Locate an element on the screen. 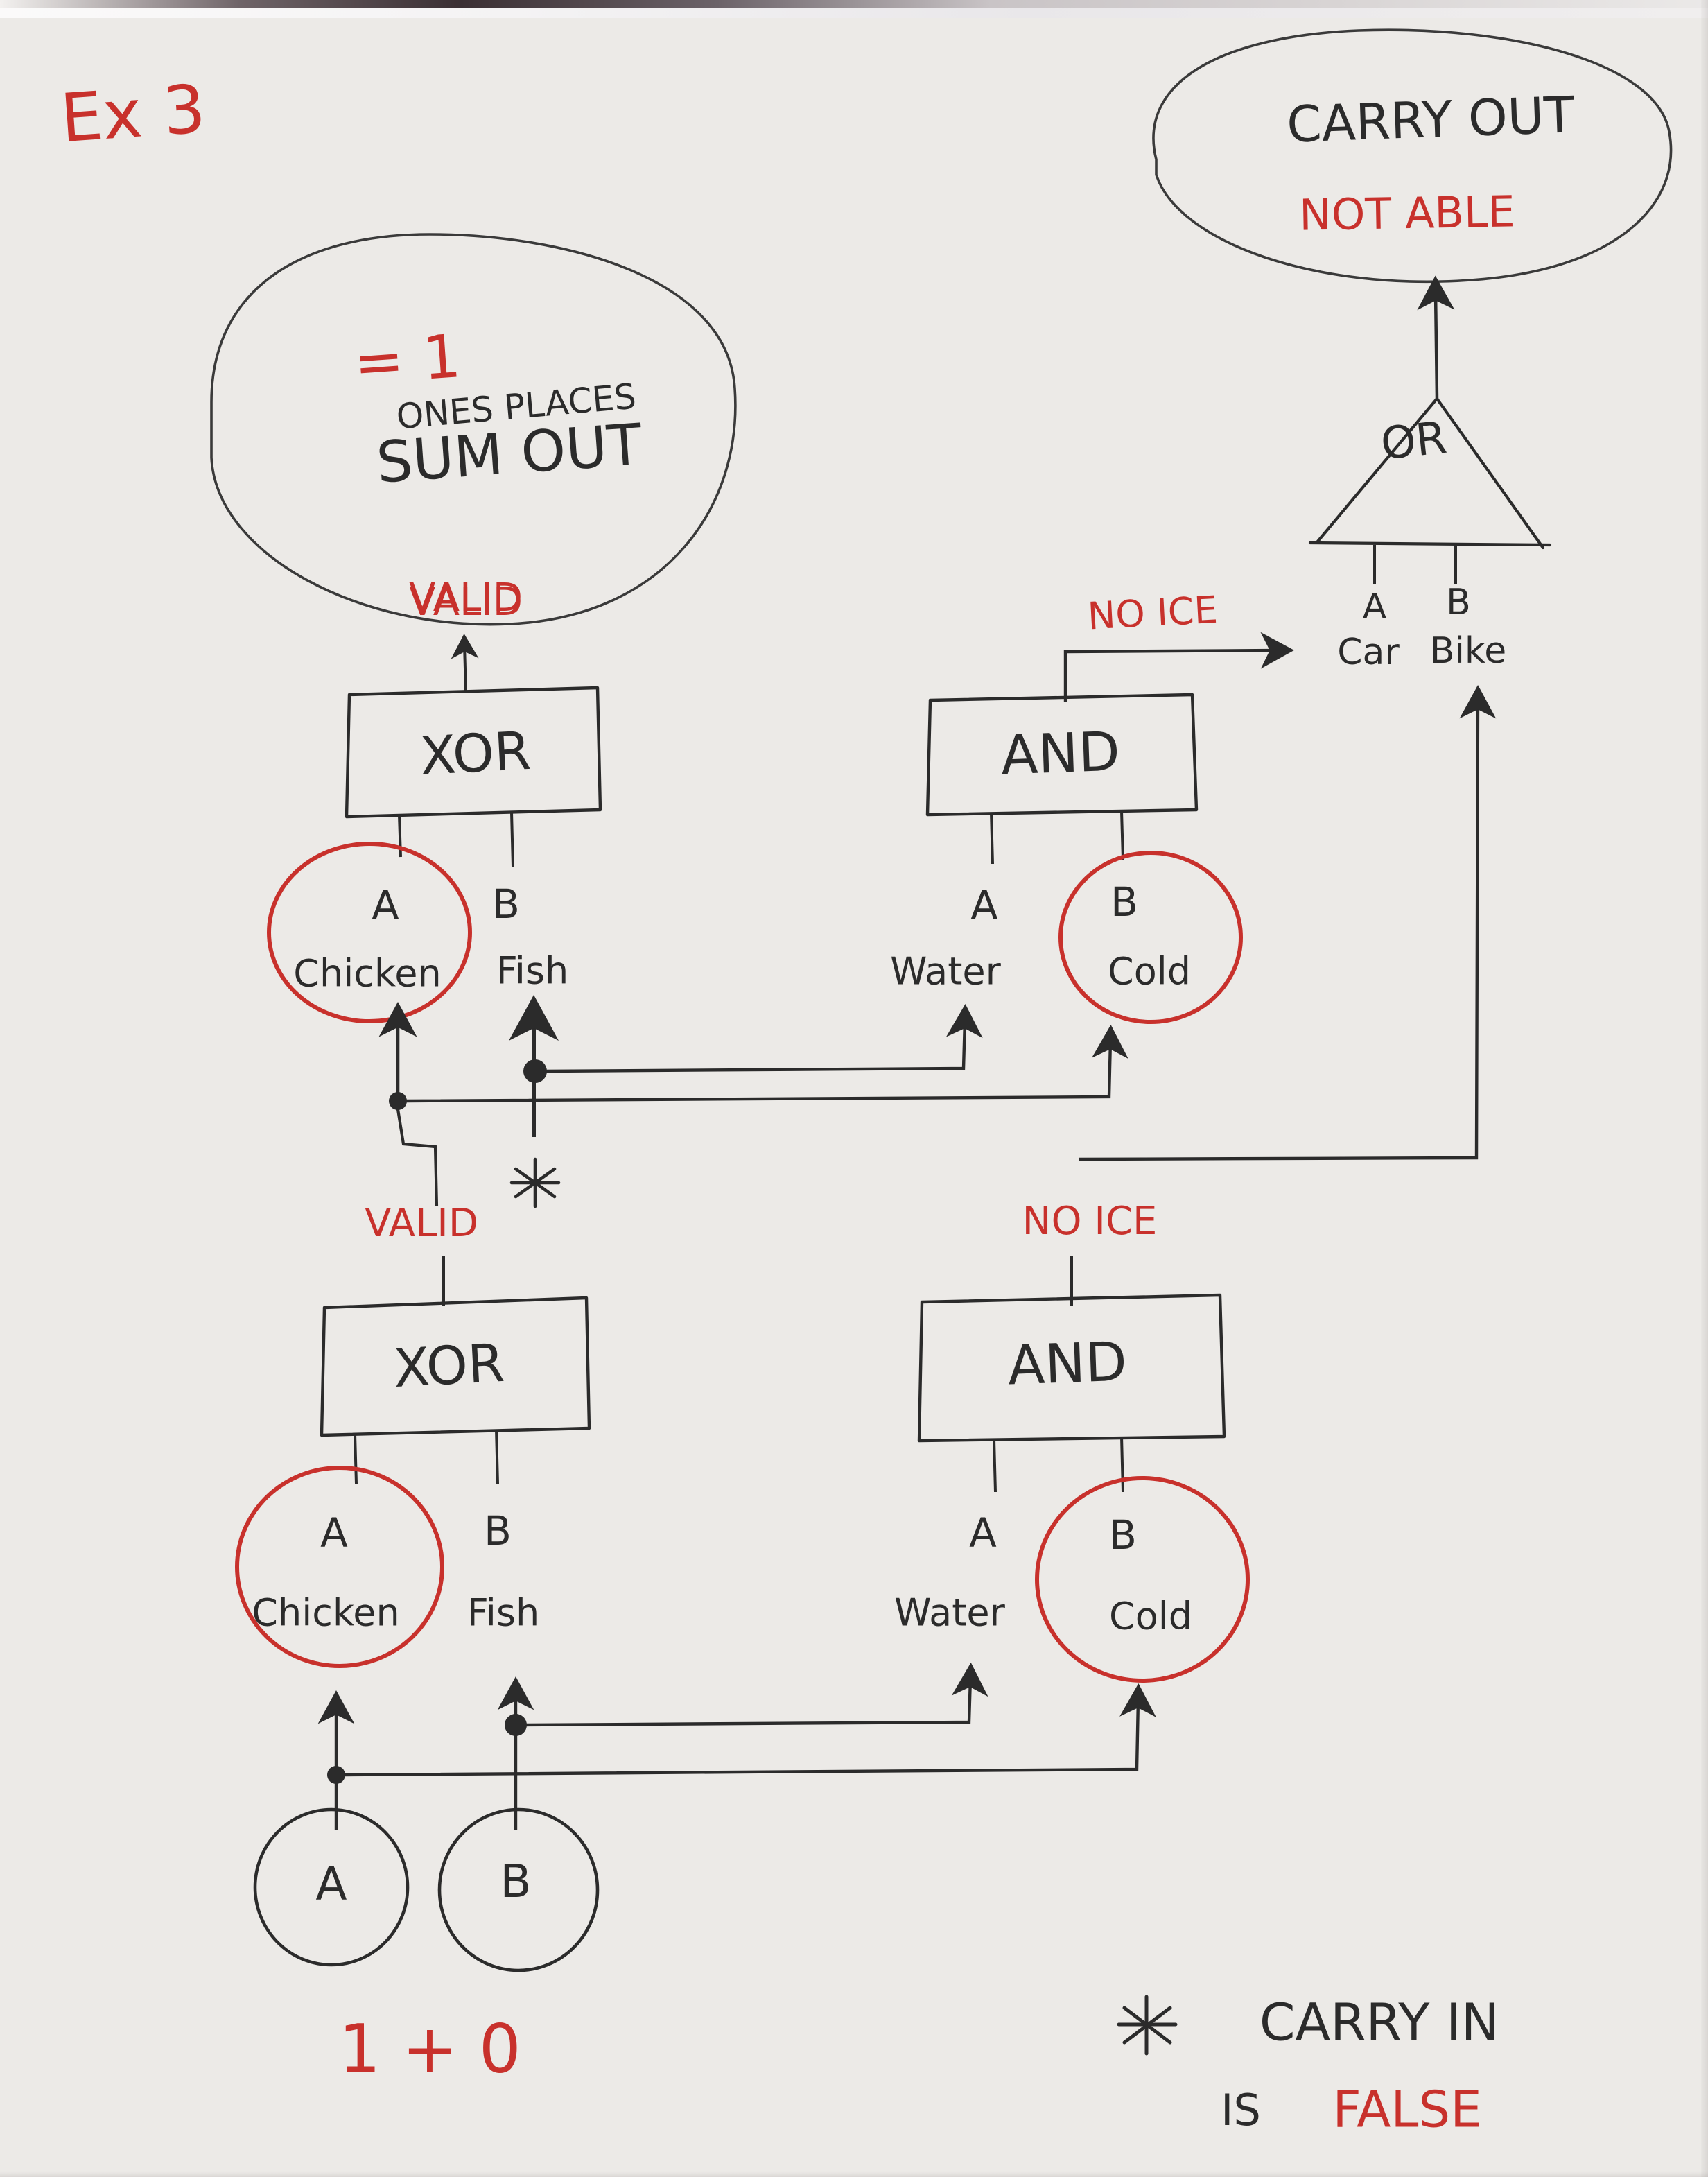 The height and width of the screenshot is (2177, 1708). carry-in-asterisk-marker is located at coordinates (535, 1182).